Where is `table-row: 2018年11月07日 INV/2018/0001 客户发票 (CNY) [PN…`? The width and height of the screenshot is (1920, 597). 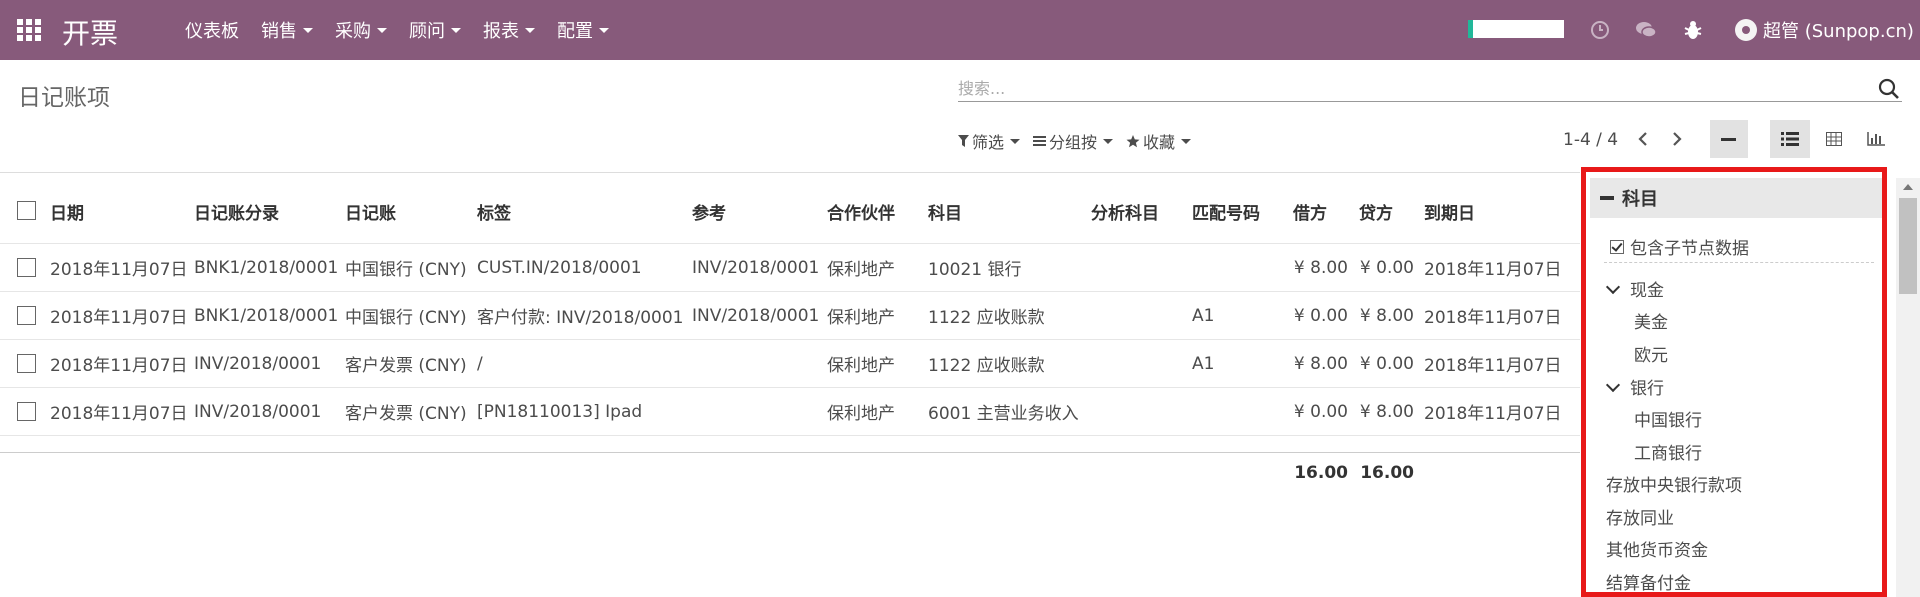
table-row: 2018年11月07日 INV/2018/0001 客户发票 (CNY) [PN… is located at coordinates (790, 412).